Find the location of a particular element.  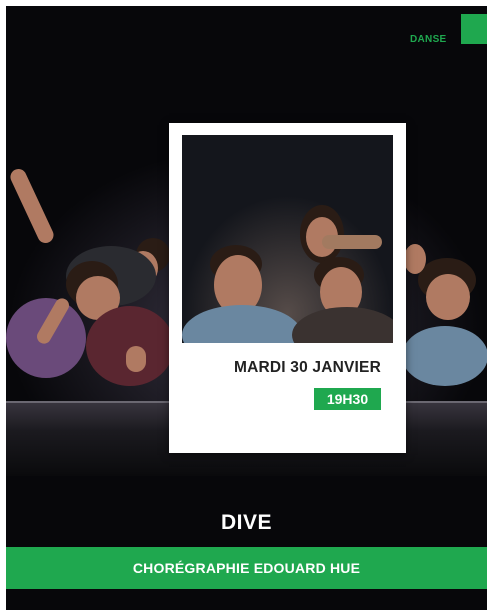

event-date: MARDI 30 JANVIER is located at coordinates (307, 367).